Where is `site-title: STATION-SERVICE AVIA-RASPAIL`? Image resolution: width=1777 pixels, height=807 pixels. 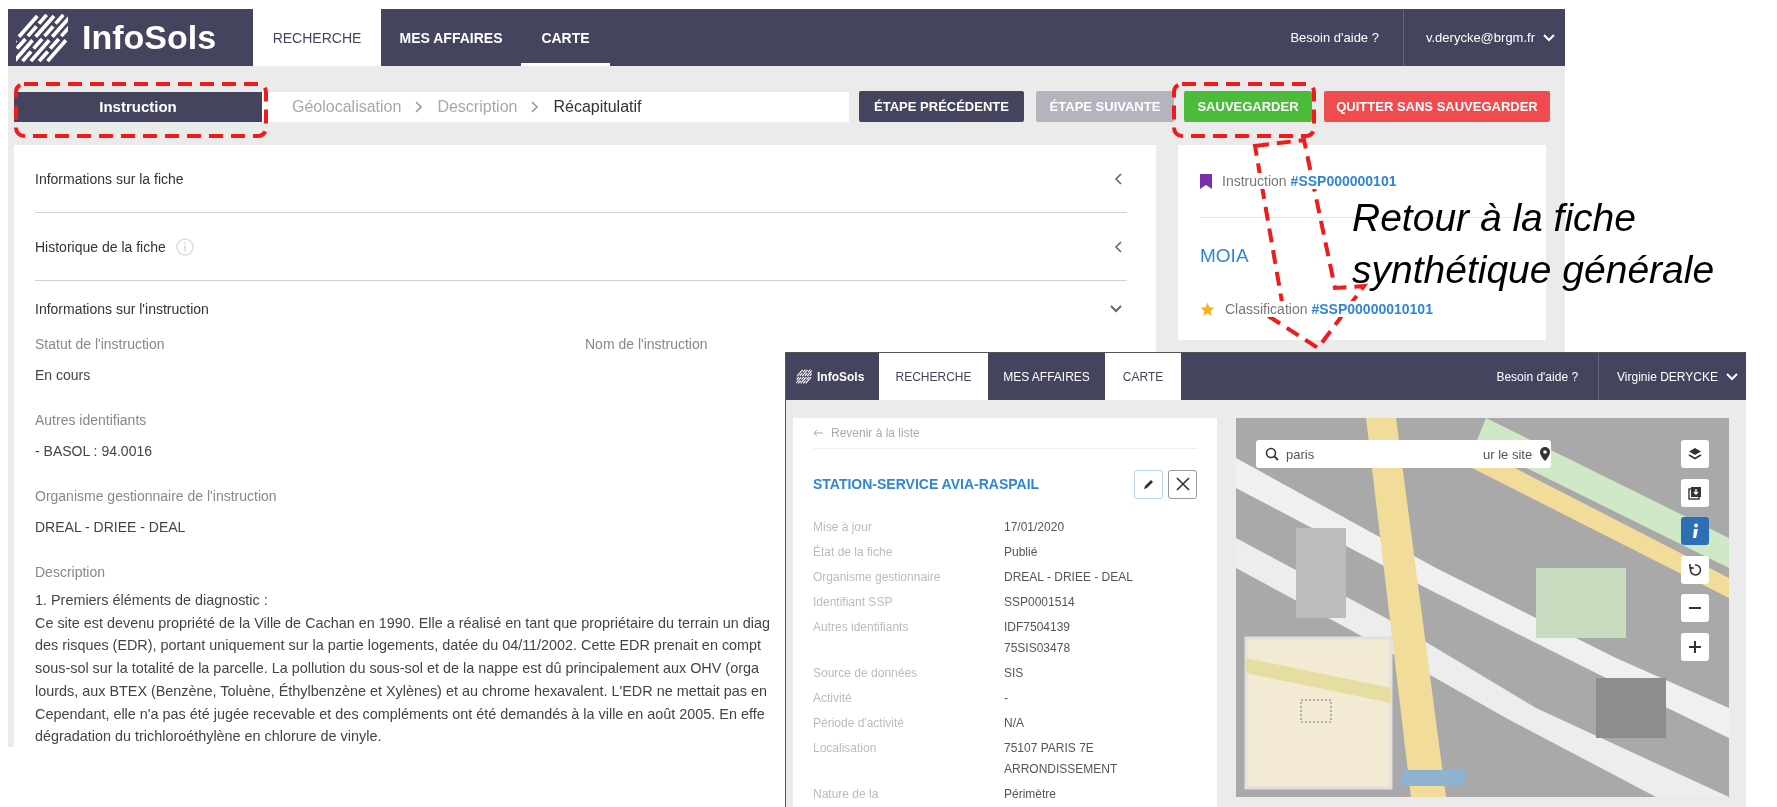 site-title: STATION-SERVICE AVIA-RASPAIL is located at coordinates (927, 484).